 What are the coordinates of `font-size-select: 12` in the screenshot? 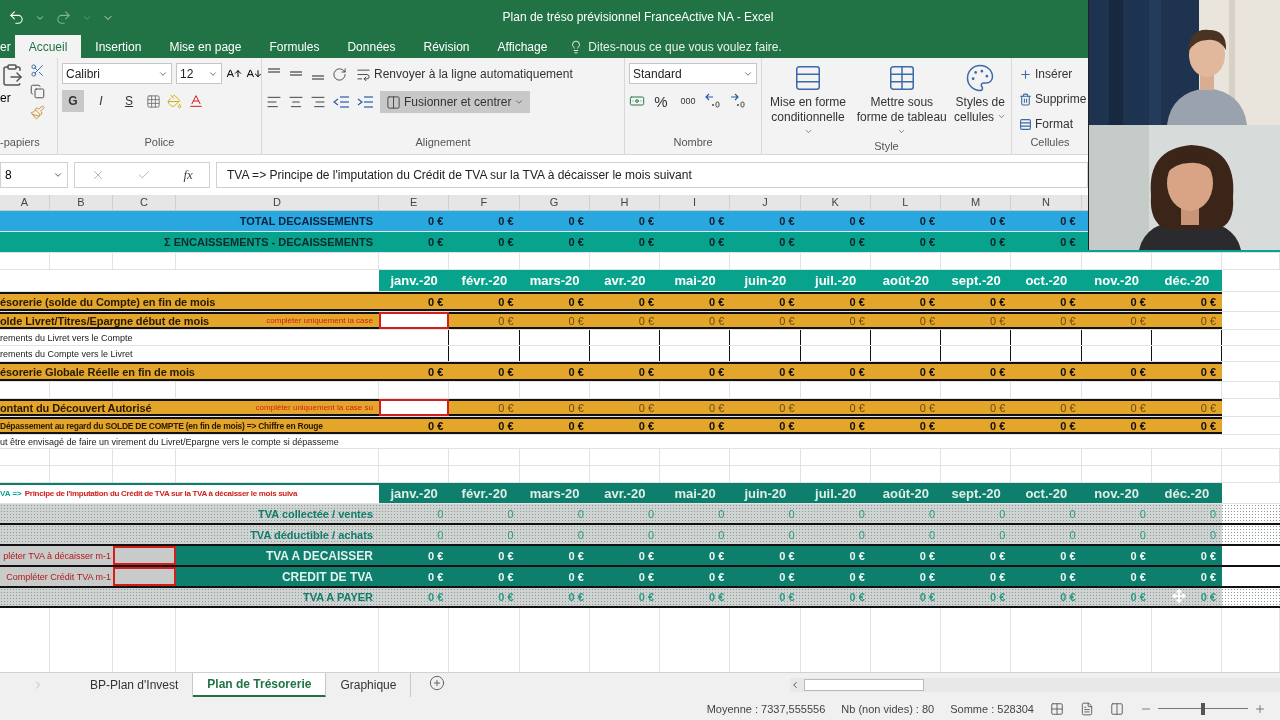 It's located at (199, 73).